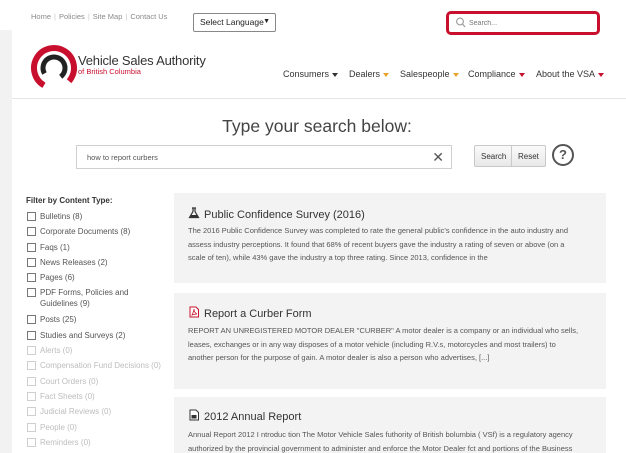 This screenshot has width=626, height=453. I want to click on search-icon, so click(461, 22).